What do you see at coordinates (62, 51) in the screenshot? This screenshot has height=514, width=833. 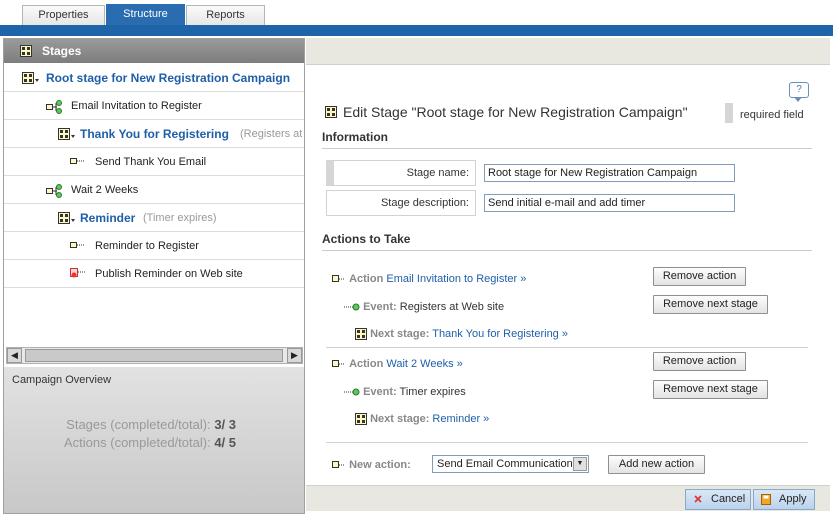 I see `stages-title: Stages` at bounding box center [62, 51].